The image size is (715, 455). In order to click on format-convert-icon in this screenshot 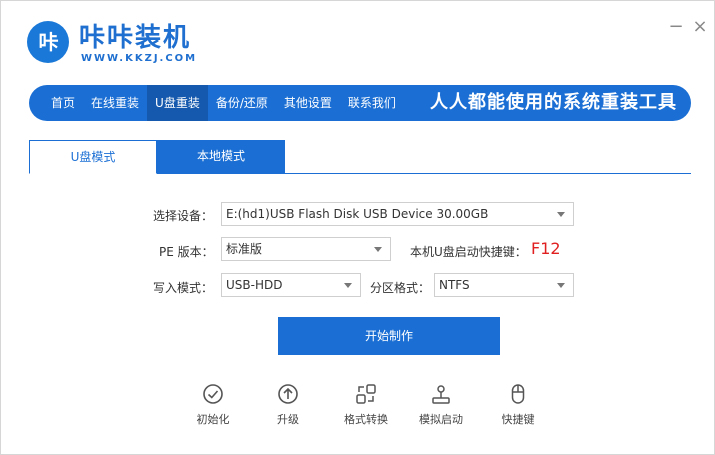, I will do `click(366, 394)`.